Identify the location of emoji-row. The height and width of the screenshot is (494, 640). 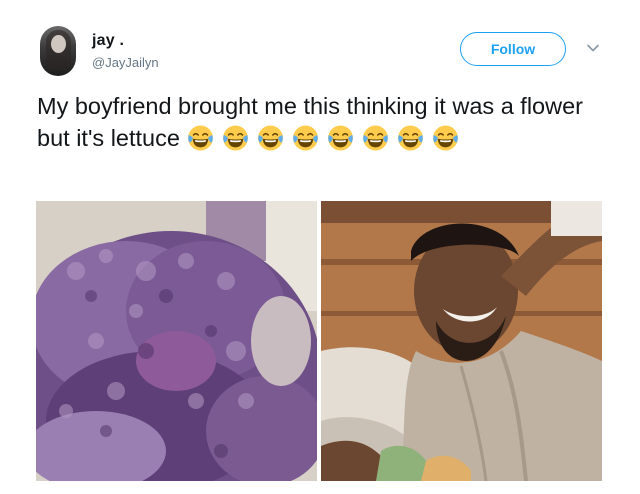
(326, 138).